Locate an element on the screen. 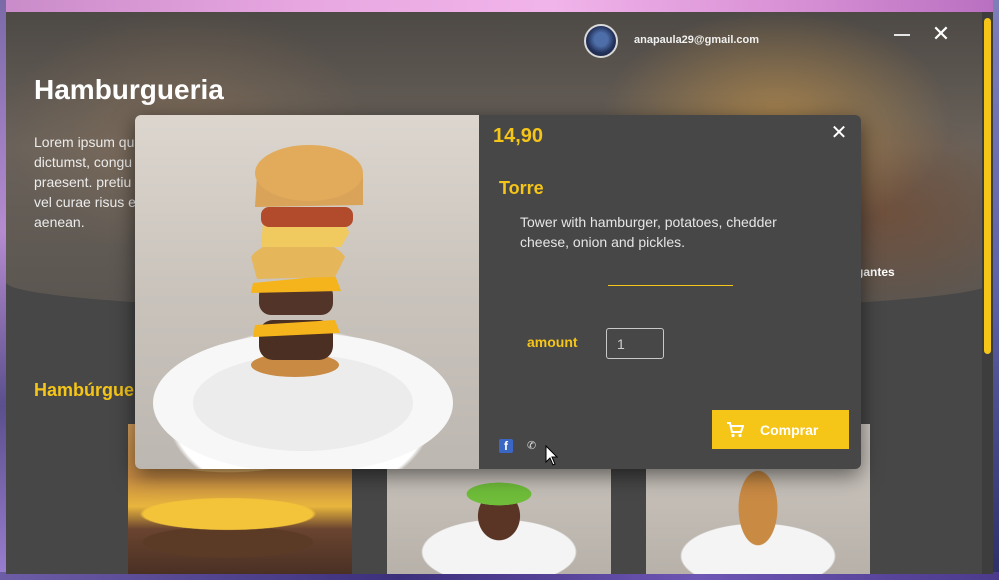 This screenshot has height=580, width=999. scrollbar is located at coordinates (987, 293).